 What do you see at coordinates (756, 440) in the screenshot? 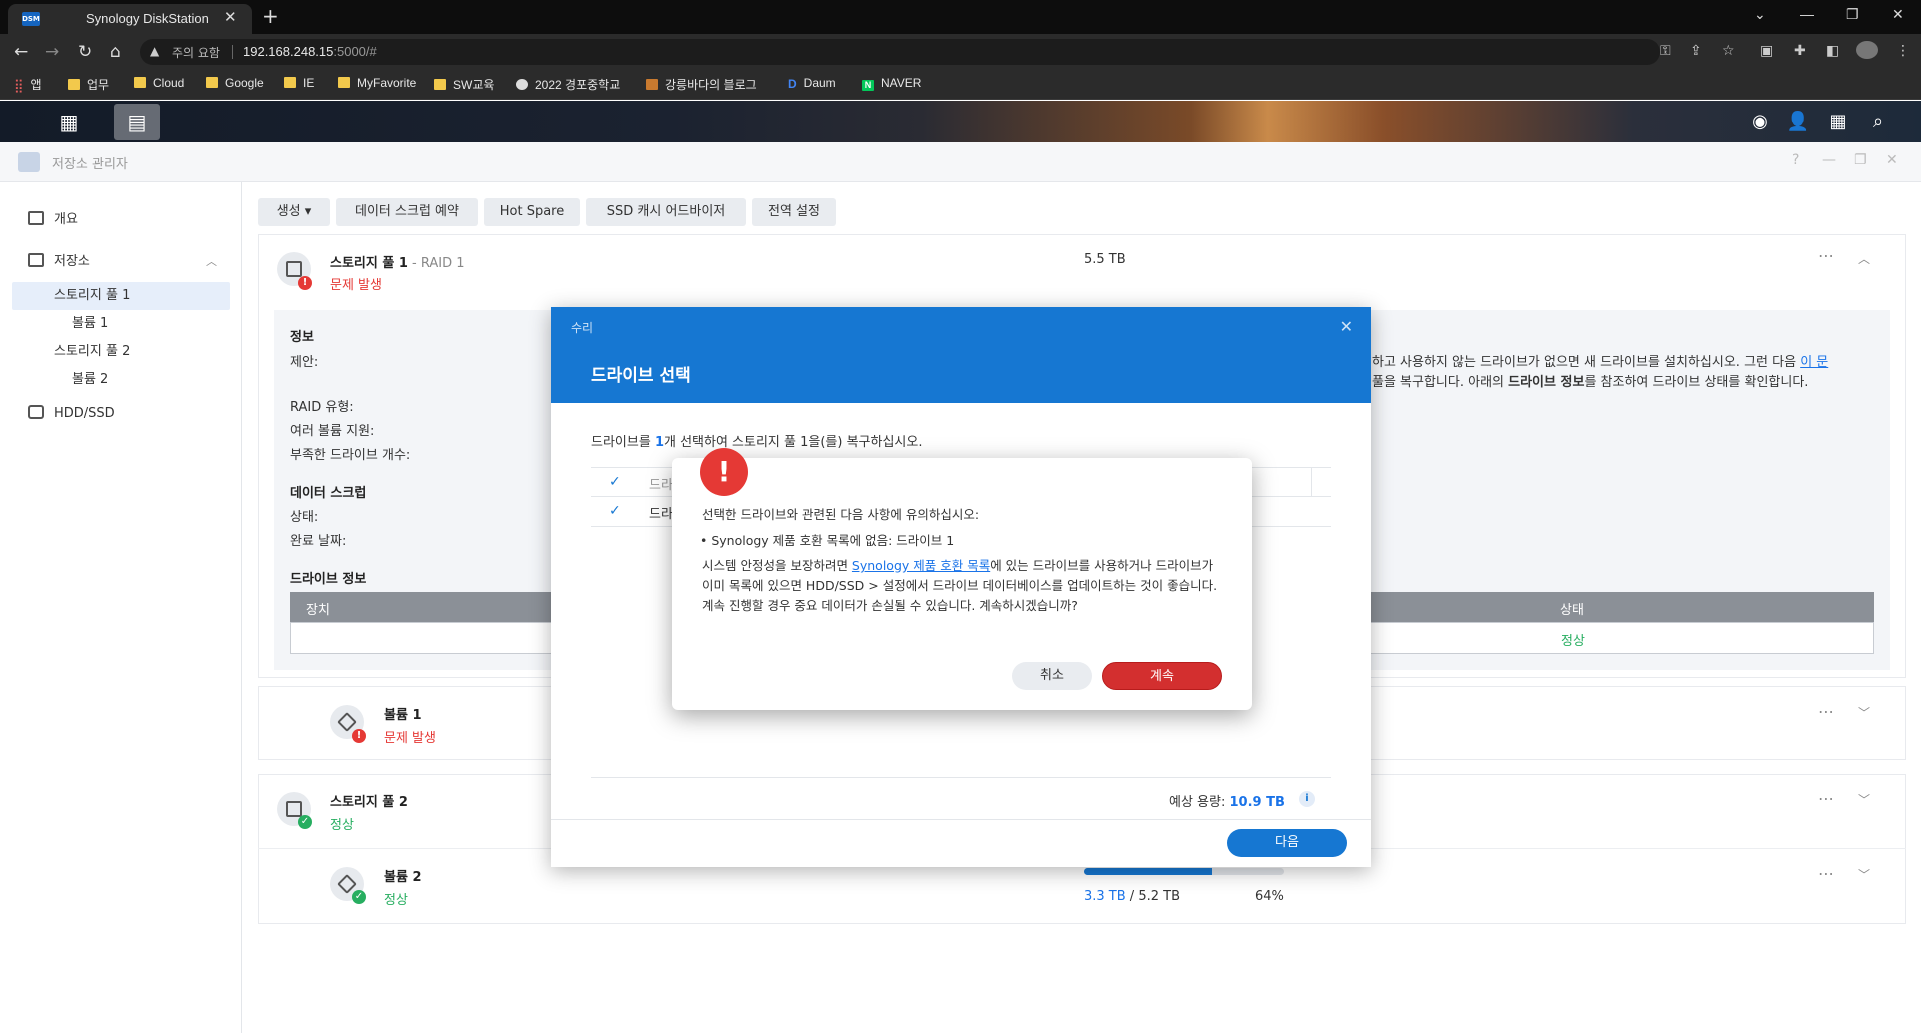
I see `repair-instruction: 드라이브를 1개 선택하여 스토리지 풀 1을(를) 복구하십시오.` at bounding box center [756, 440].